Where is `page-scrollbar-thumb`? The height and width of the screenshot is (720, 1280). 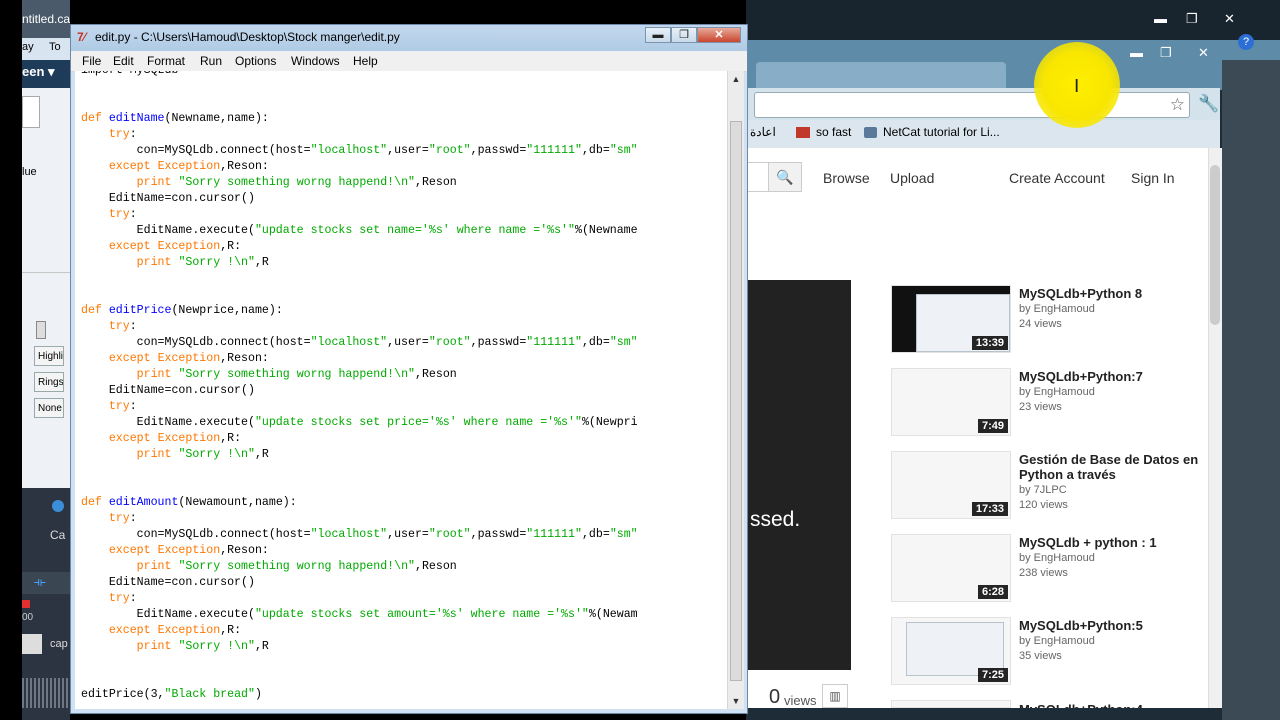 page-scrollbar-thumb is located at coordinates (1215, 245).